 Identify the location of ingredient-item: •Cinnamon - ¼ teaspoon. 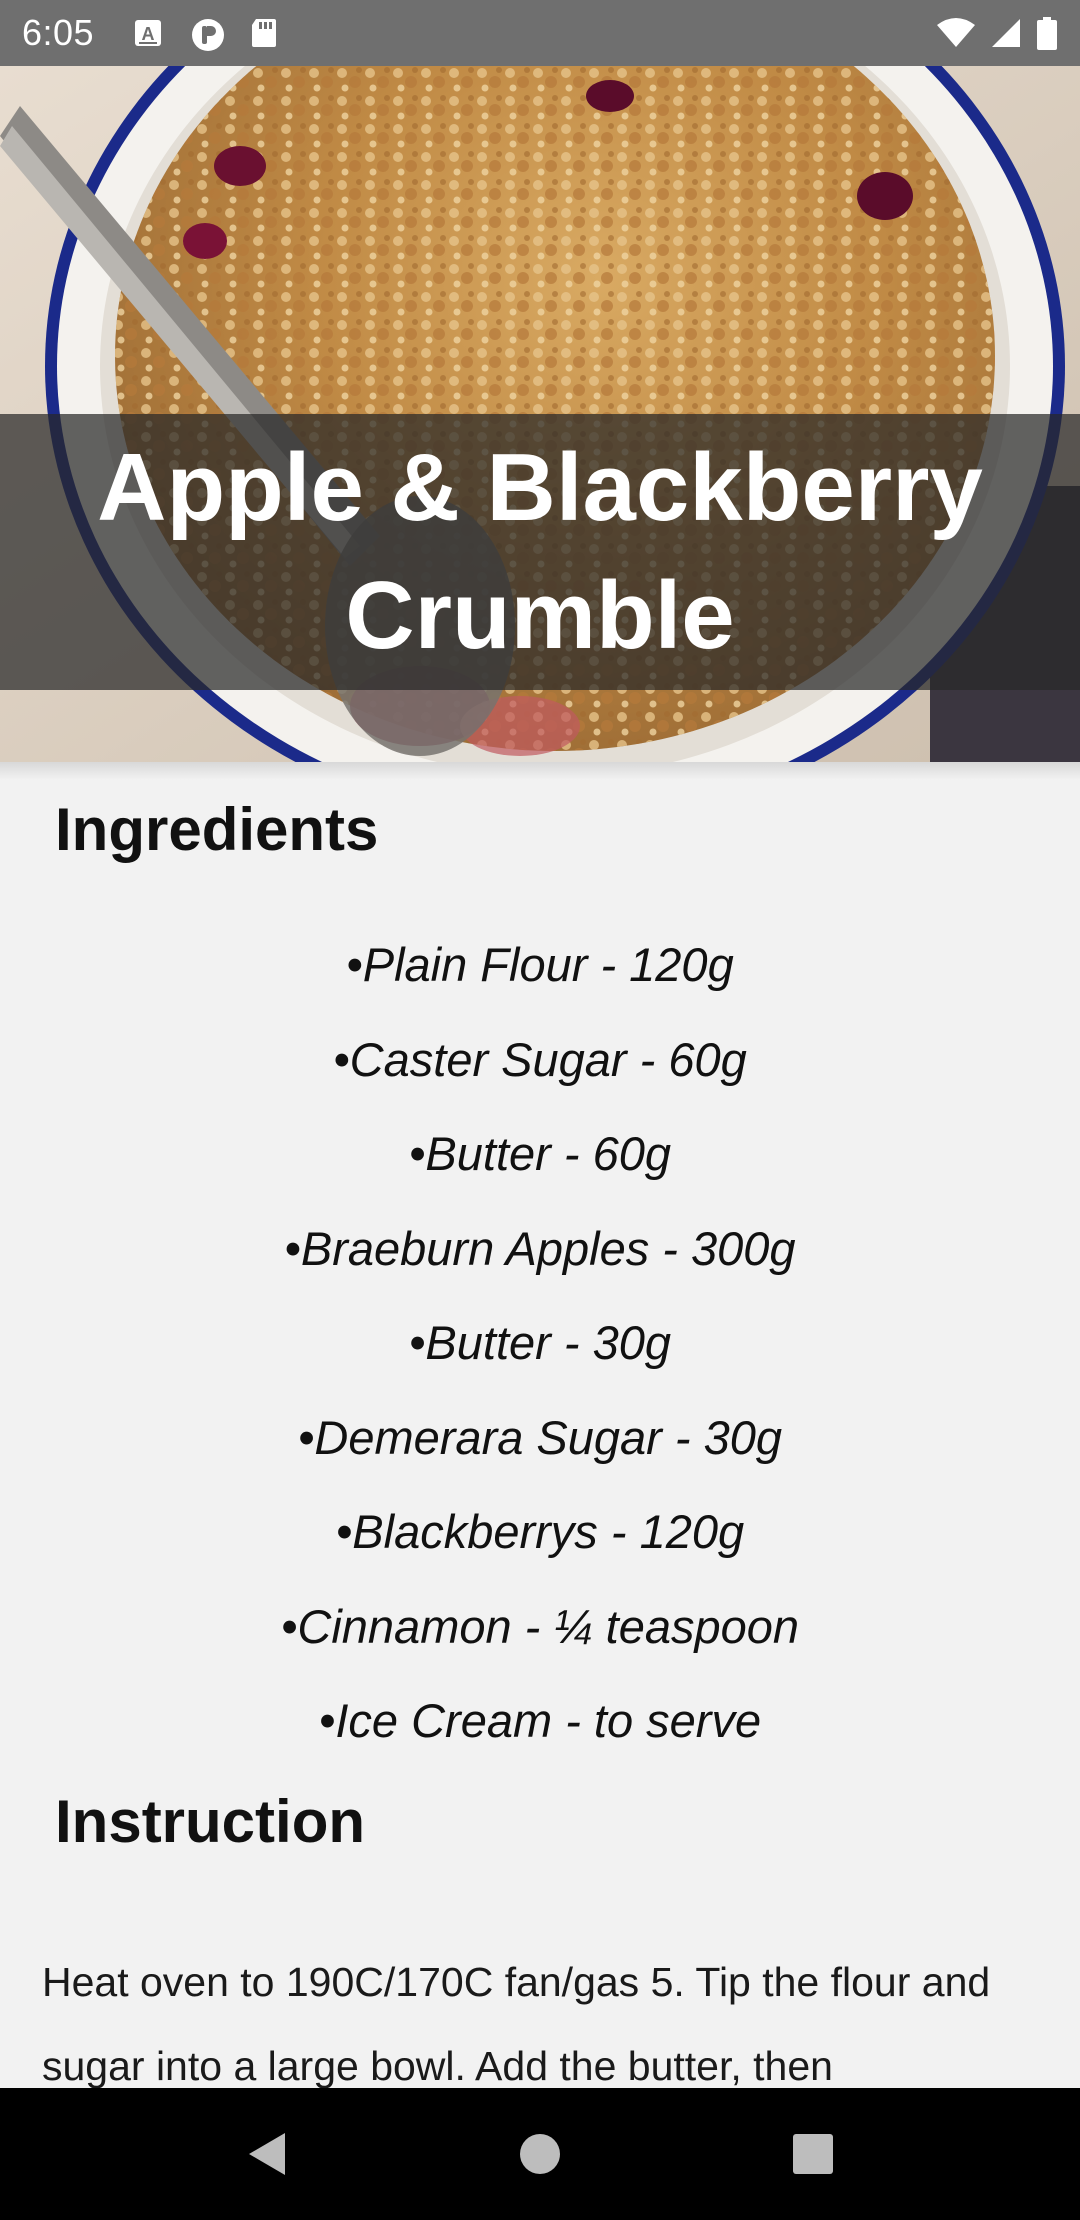
(540, 1626).